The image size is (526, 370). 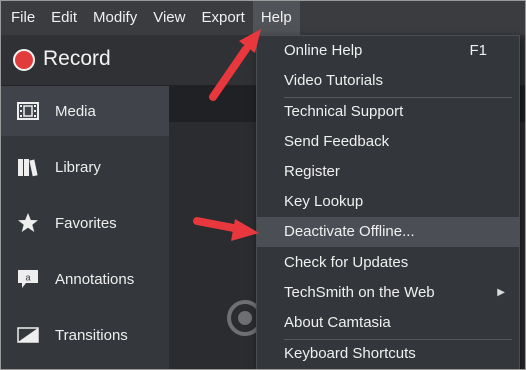 I want to click on annotation-arrows, so click(x=227, y=135).